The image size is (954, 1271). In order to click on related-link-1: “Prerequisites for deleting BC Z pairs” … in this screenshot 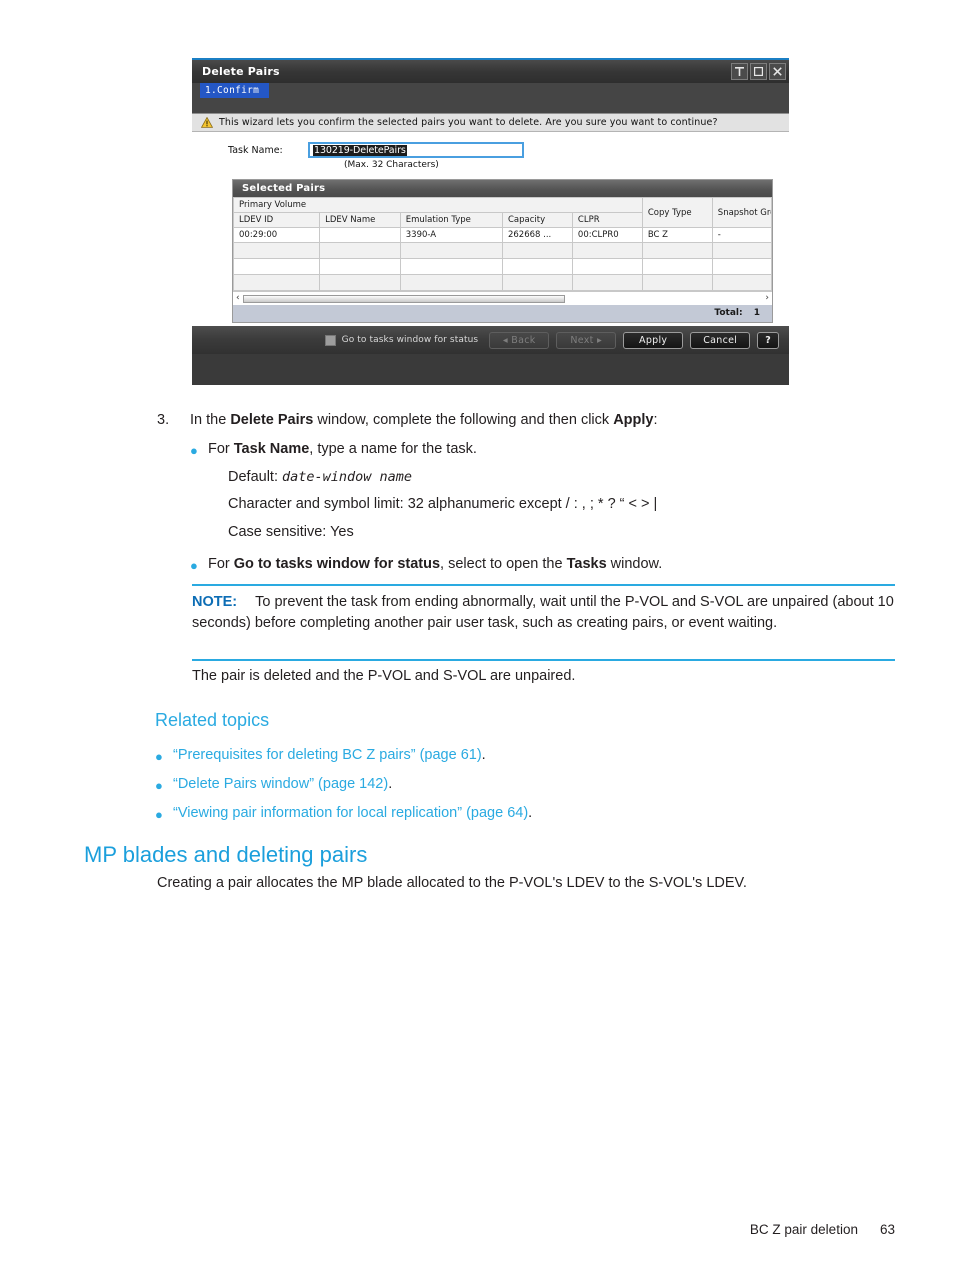, I will do `click(329, 755)`.